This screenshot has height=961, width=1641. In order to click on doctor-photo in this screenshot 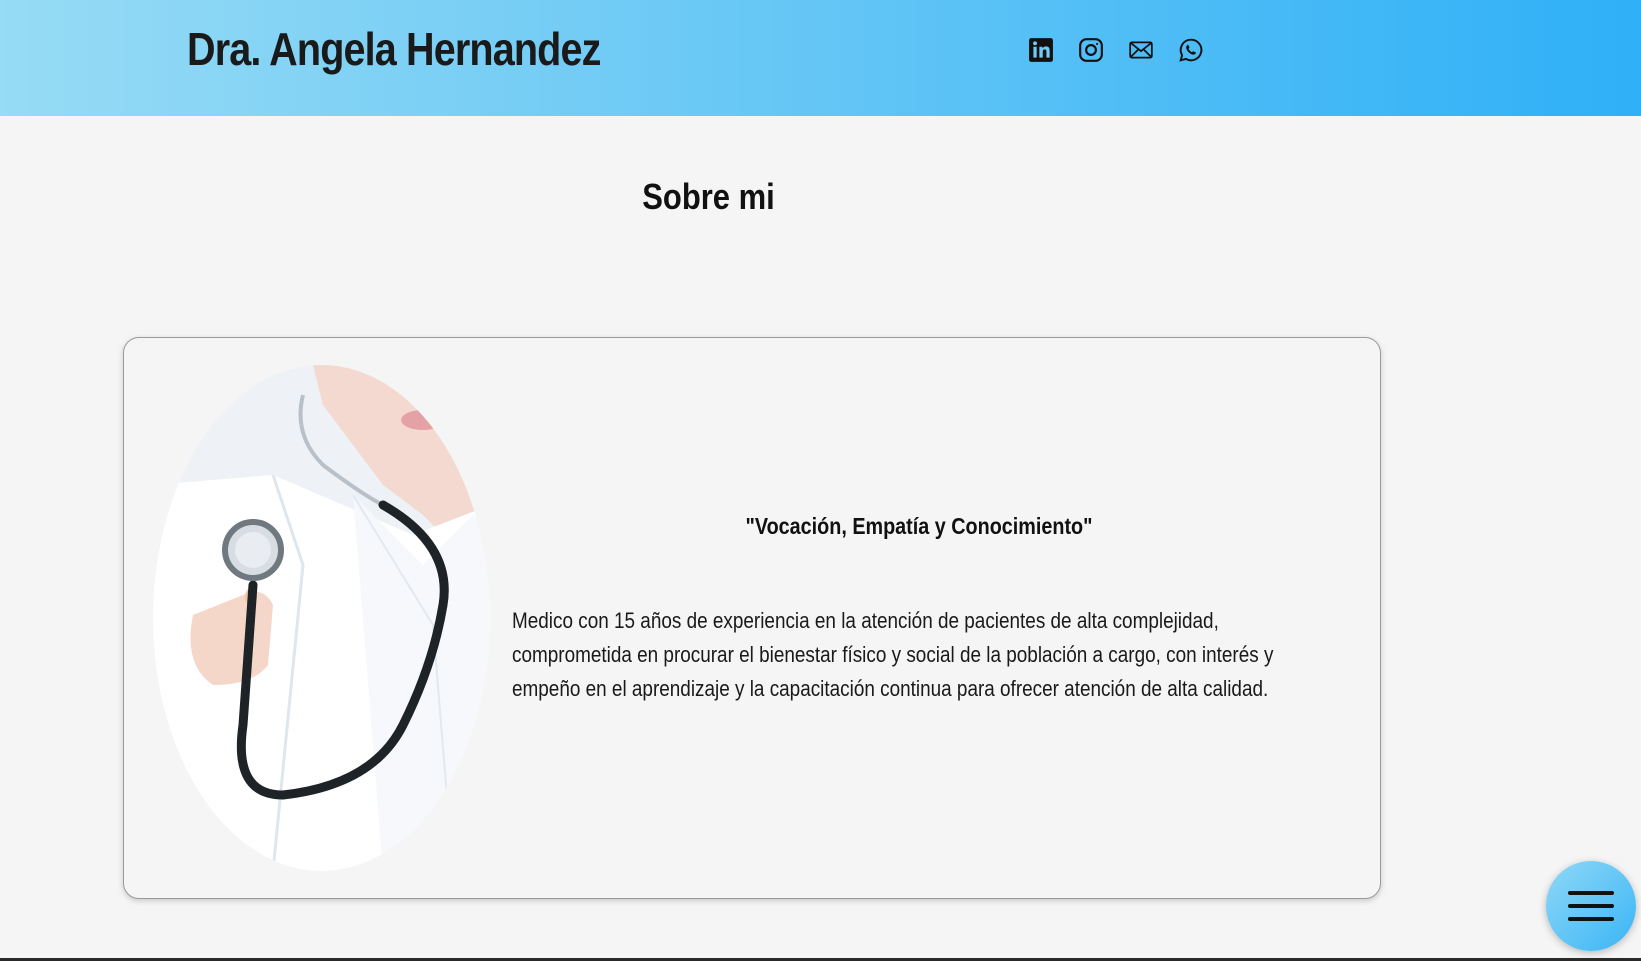, I will do `click(321, 618)`.